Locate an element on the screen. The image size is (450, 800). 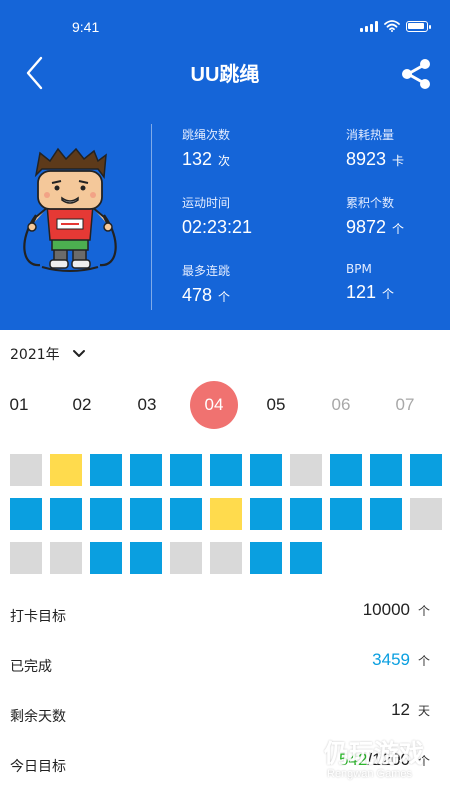
tab-month-05: 05 is located at coordinates (276, 405).